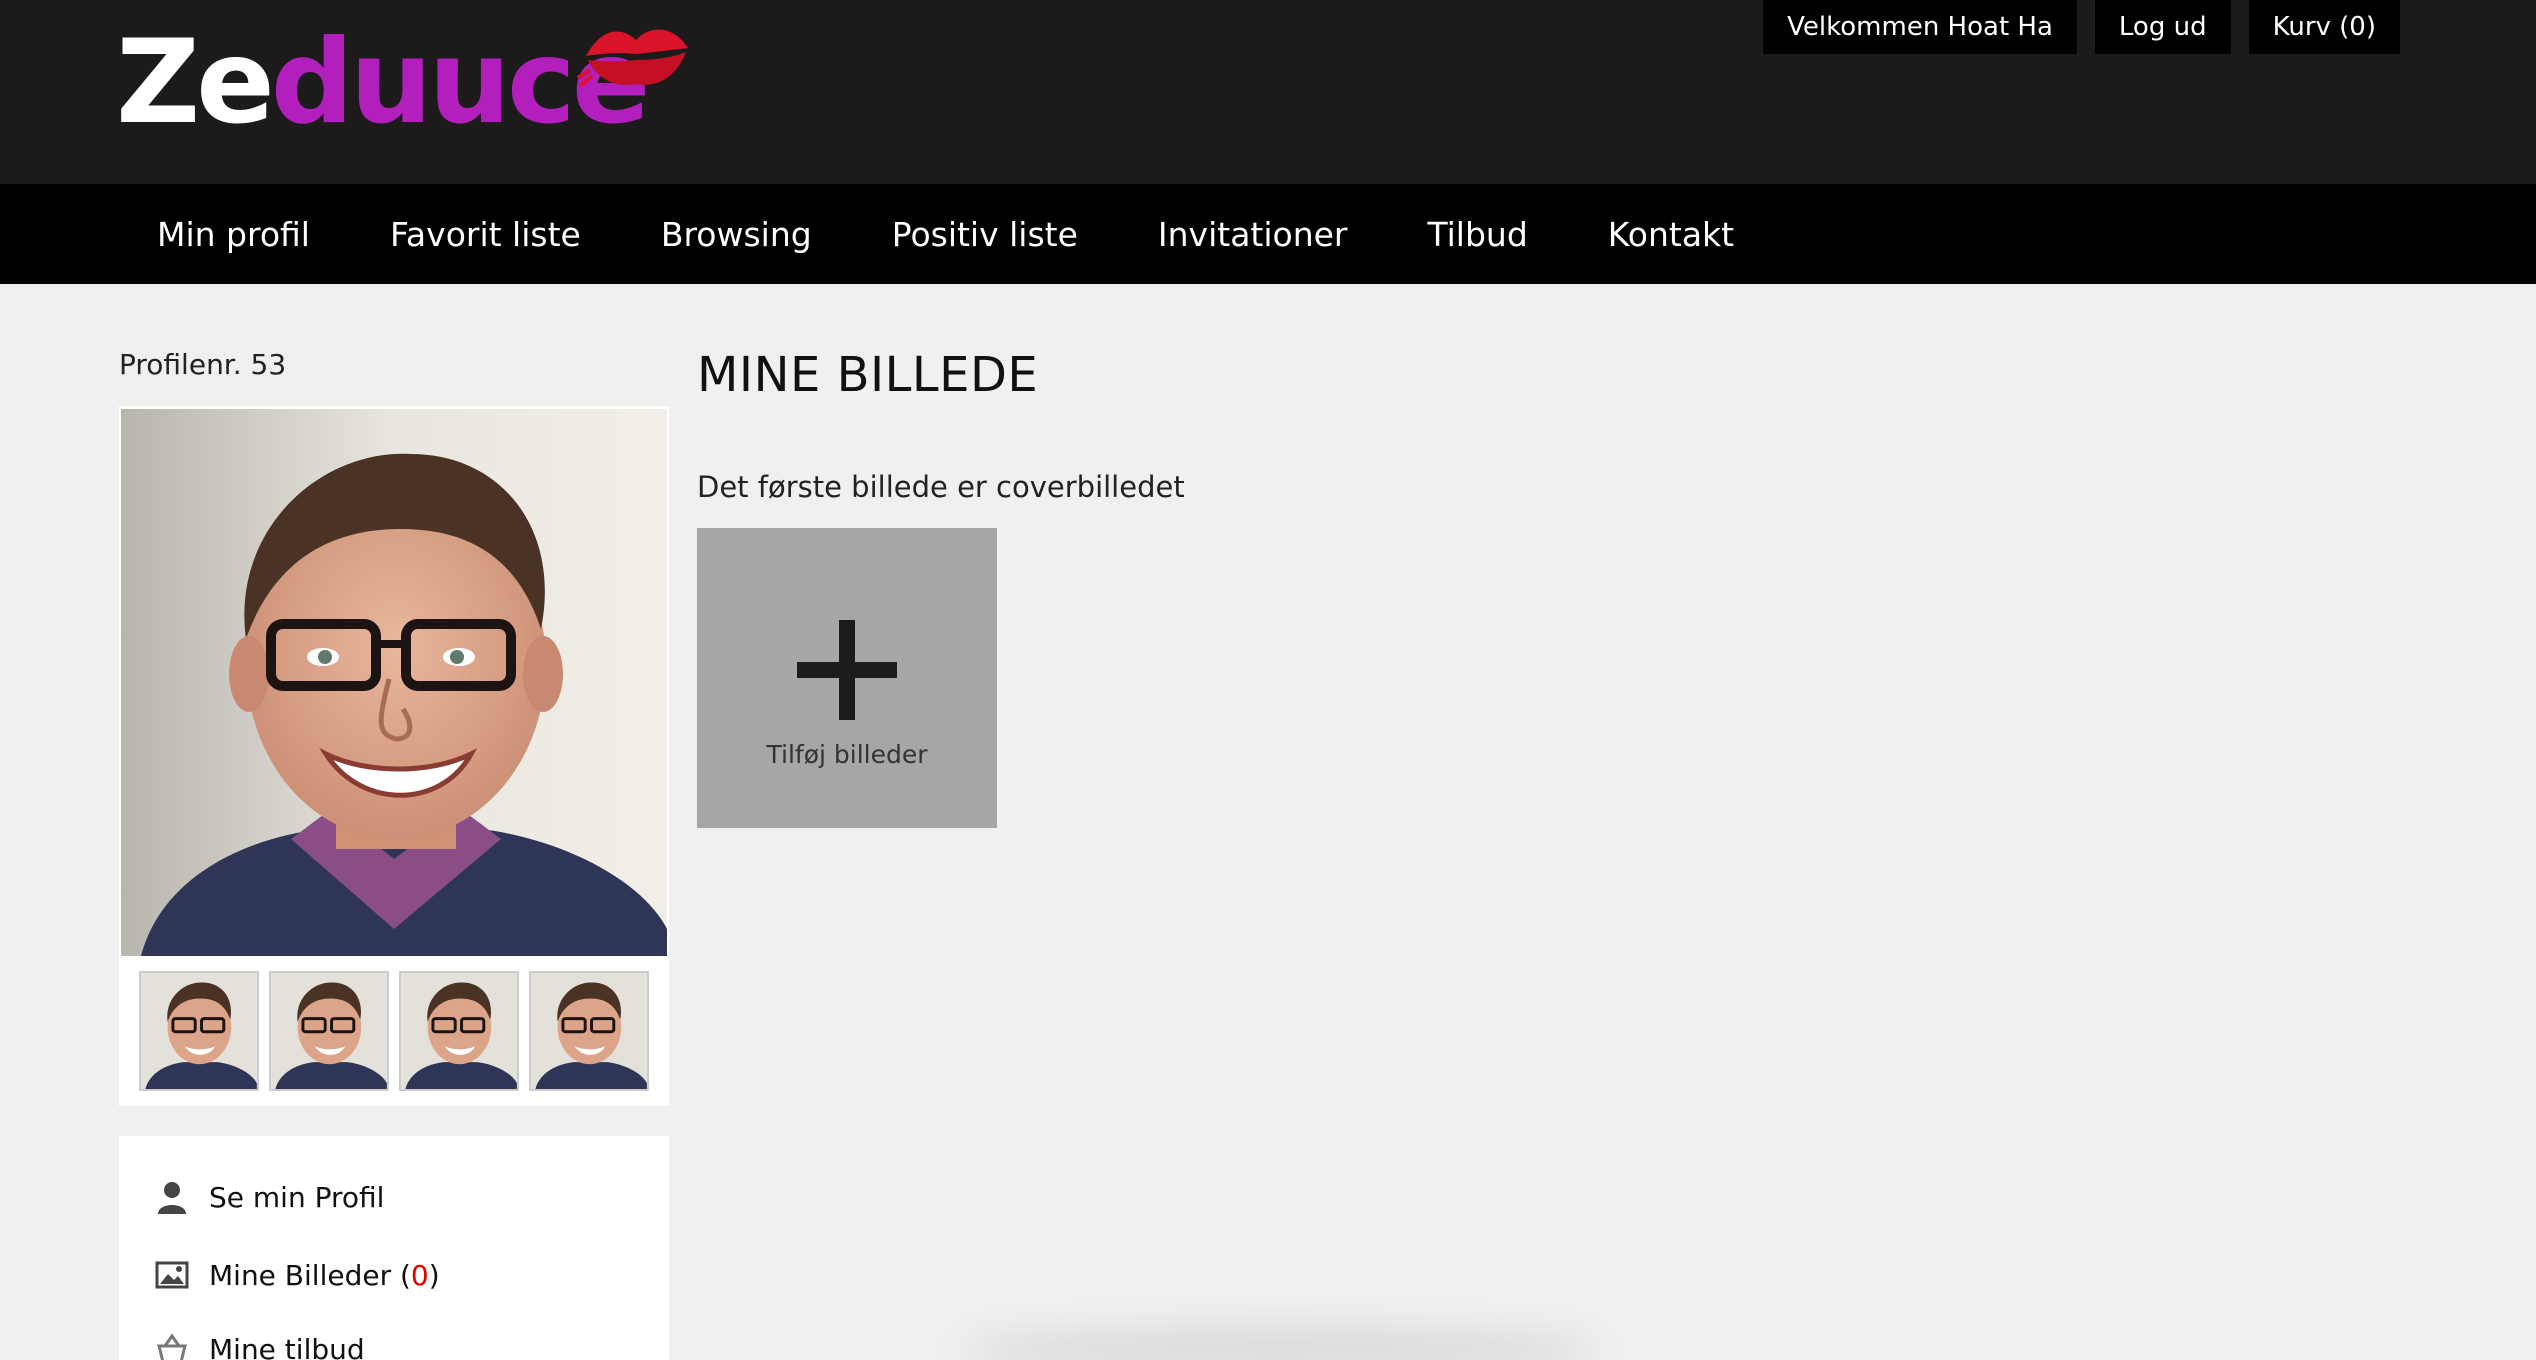 The width and height of the screenshot is (2536, 1360). I want to click on menu-item-my-photos: Mine Billeder (0), so click(297, 1275).